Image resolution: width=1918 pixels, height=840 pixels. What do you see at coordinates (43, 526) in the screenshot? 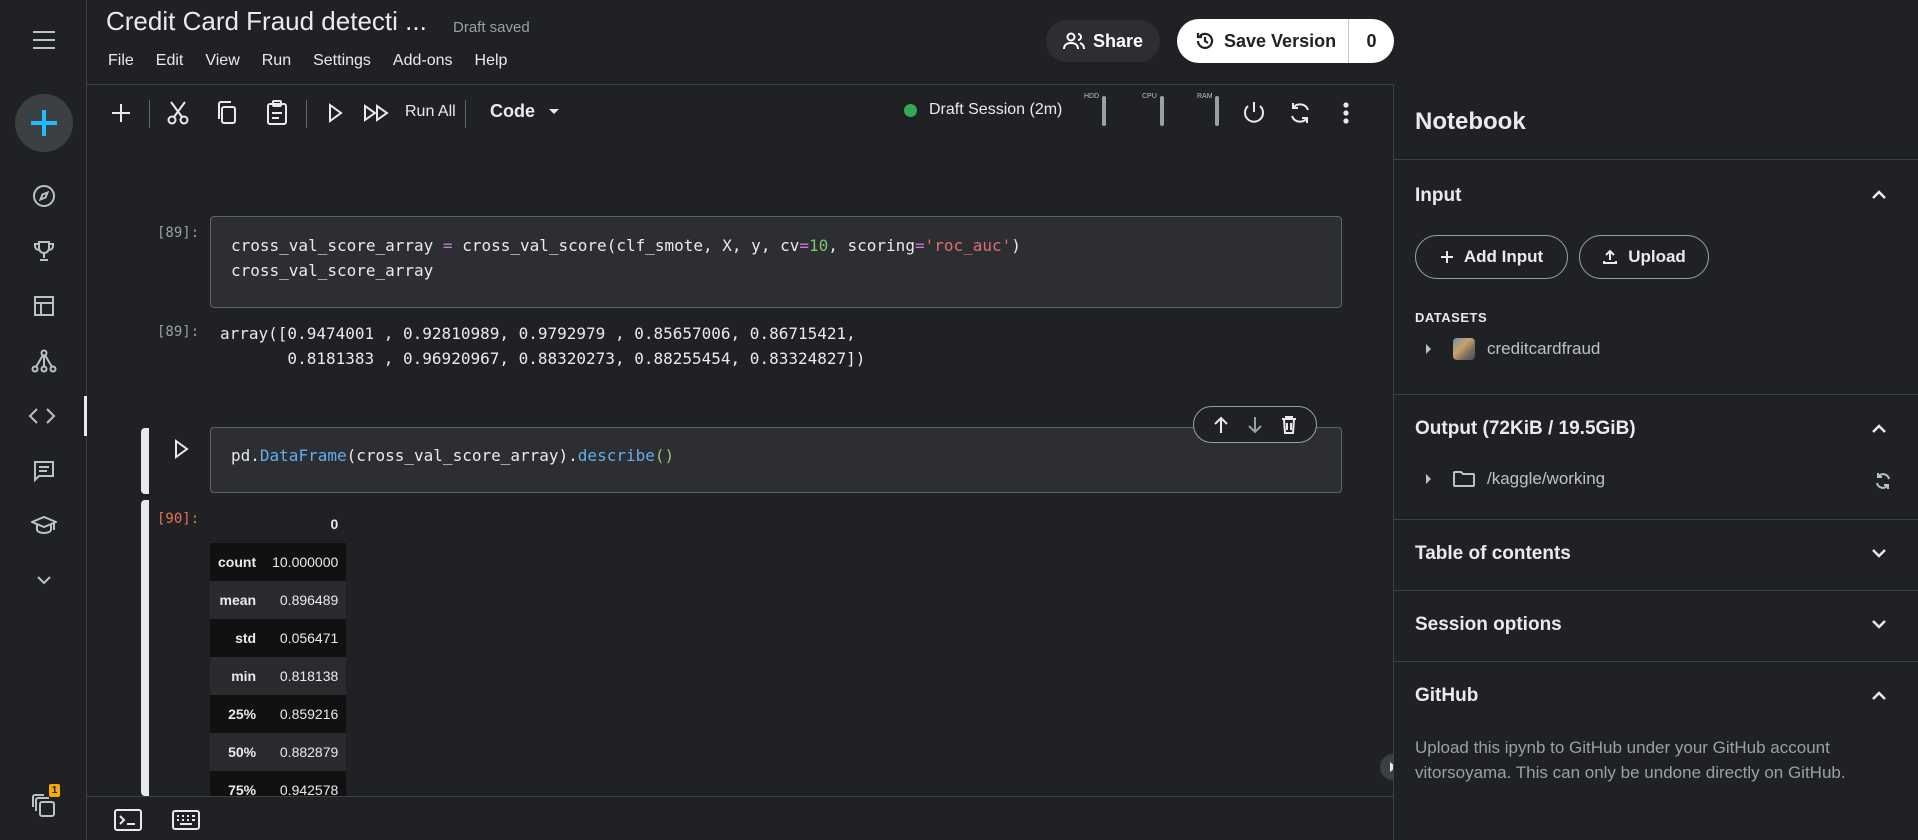
I see `learn-graduation-cap-icon` at bounding box center [43, 526].